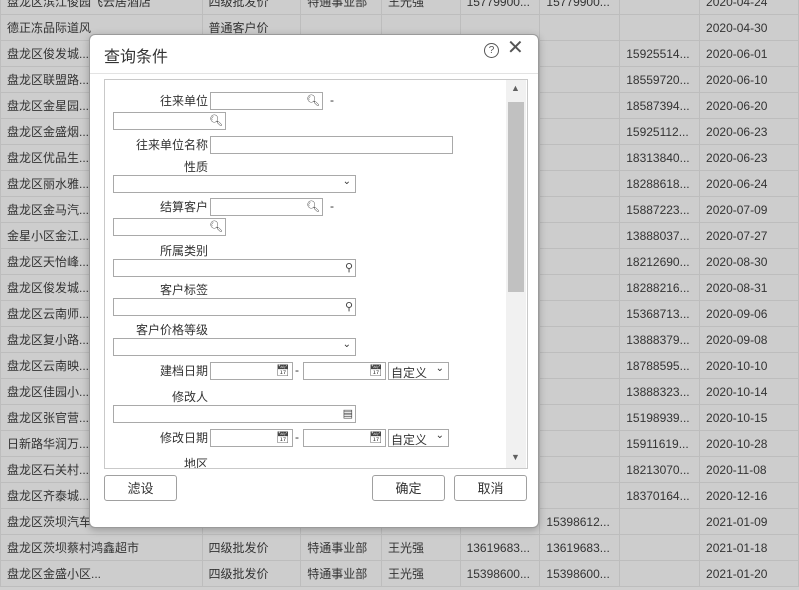  What do you see at coordinates (196, 167) in the screenshot?
I see `label-nature: 性质` at bounding box center [196, 167].